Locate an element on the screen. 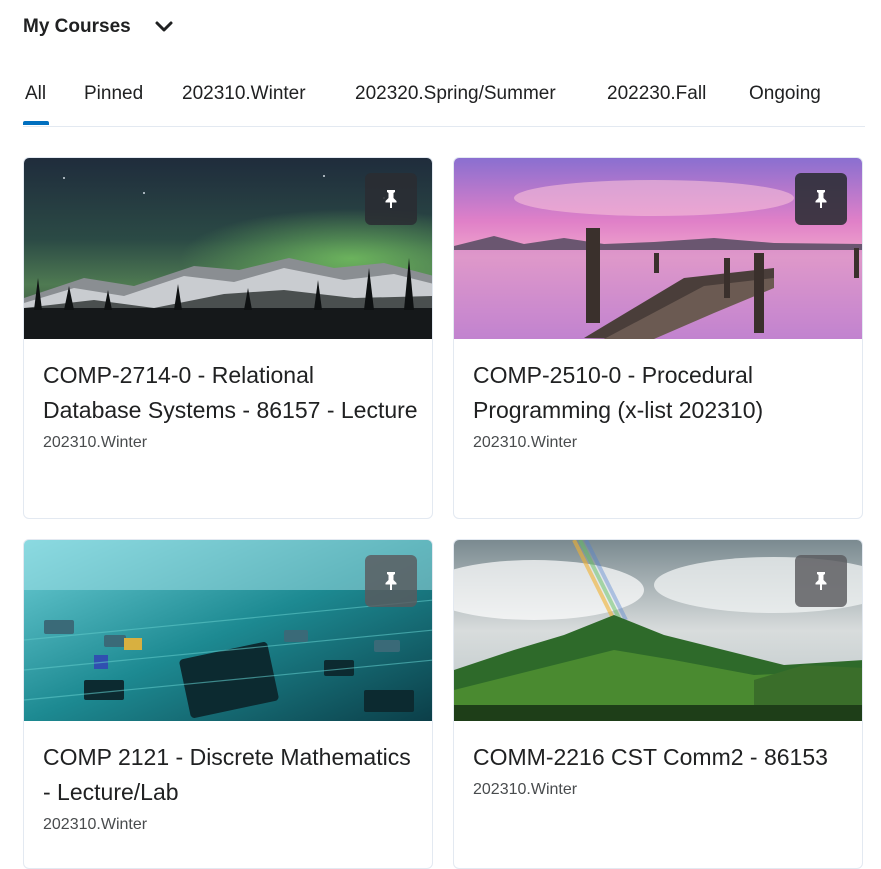  course-title-link: COMM-2216 CST Comm2 - 86153 is located at coordinates (660, 757).